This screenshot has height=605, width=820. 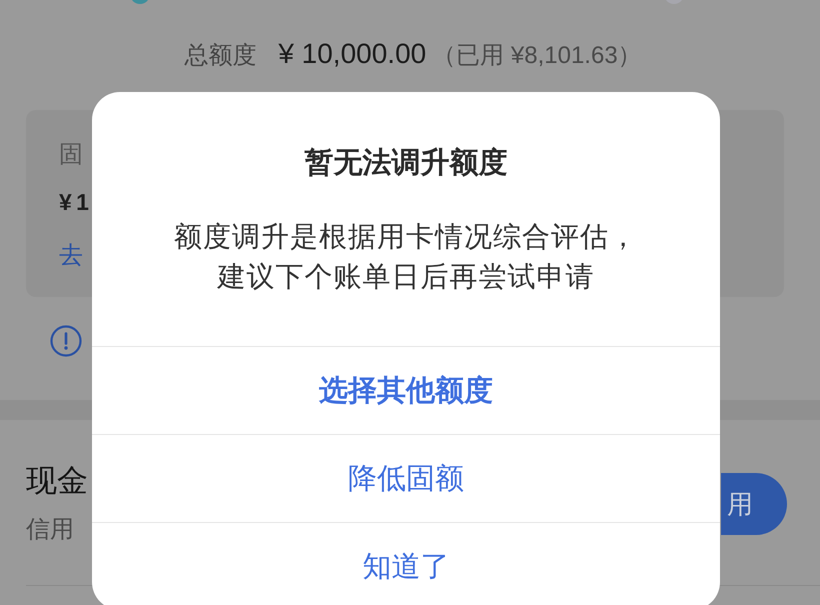 What do you see at coordinates (406, 390) in the screenshot?
I see `dialog-action-button: 选择其他额度` at bounding box center [406, 390].